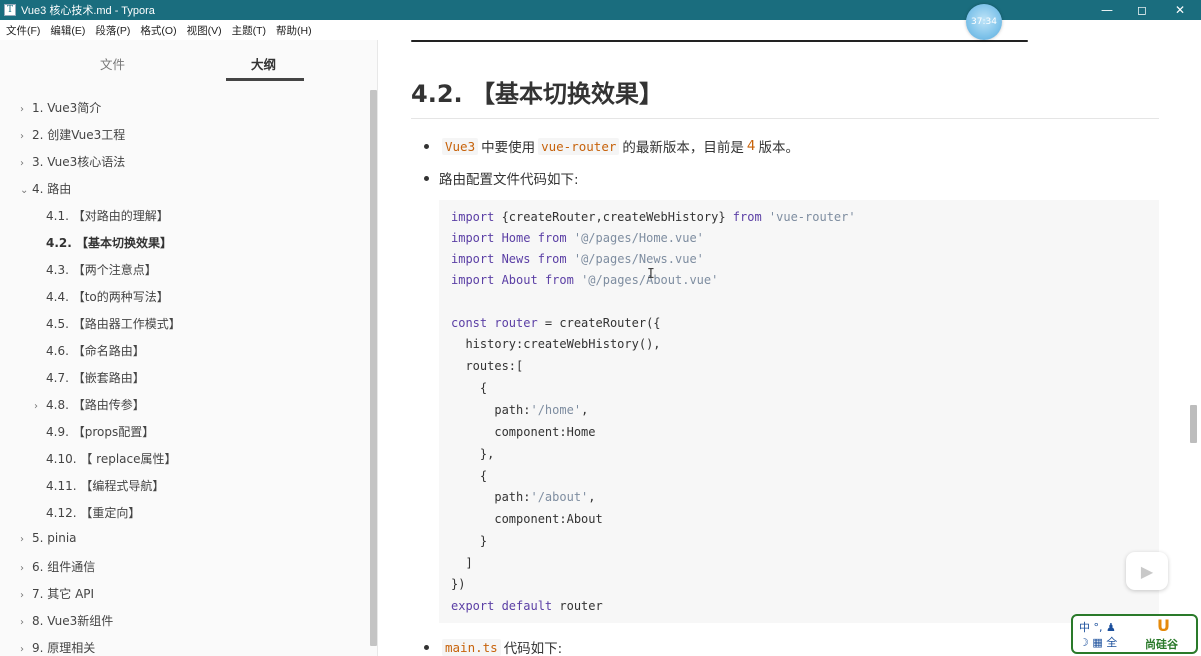 The width and height of the screenshot is (1201, 656). I want to click on bullet-text: 中要使用, so click(508, 148).